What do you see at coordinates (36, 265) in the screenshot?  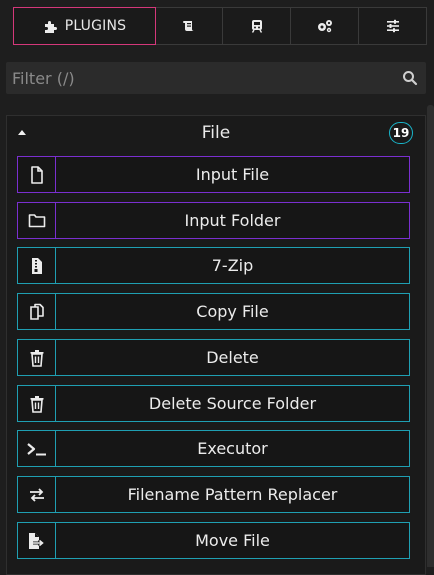 I see `zip-file-icon` at bounding box center [36, 265].